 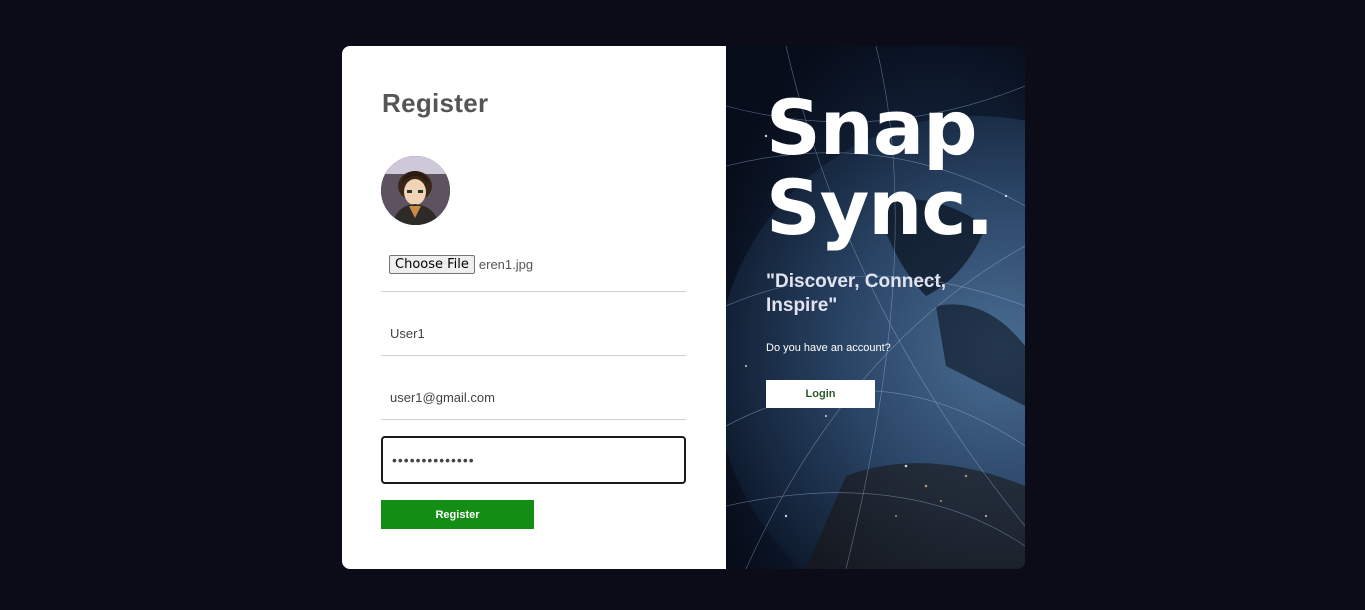 I want to click on register-button: Register, so click(x=457, y=514).